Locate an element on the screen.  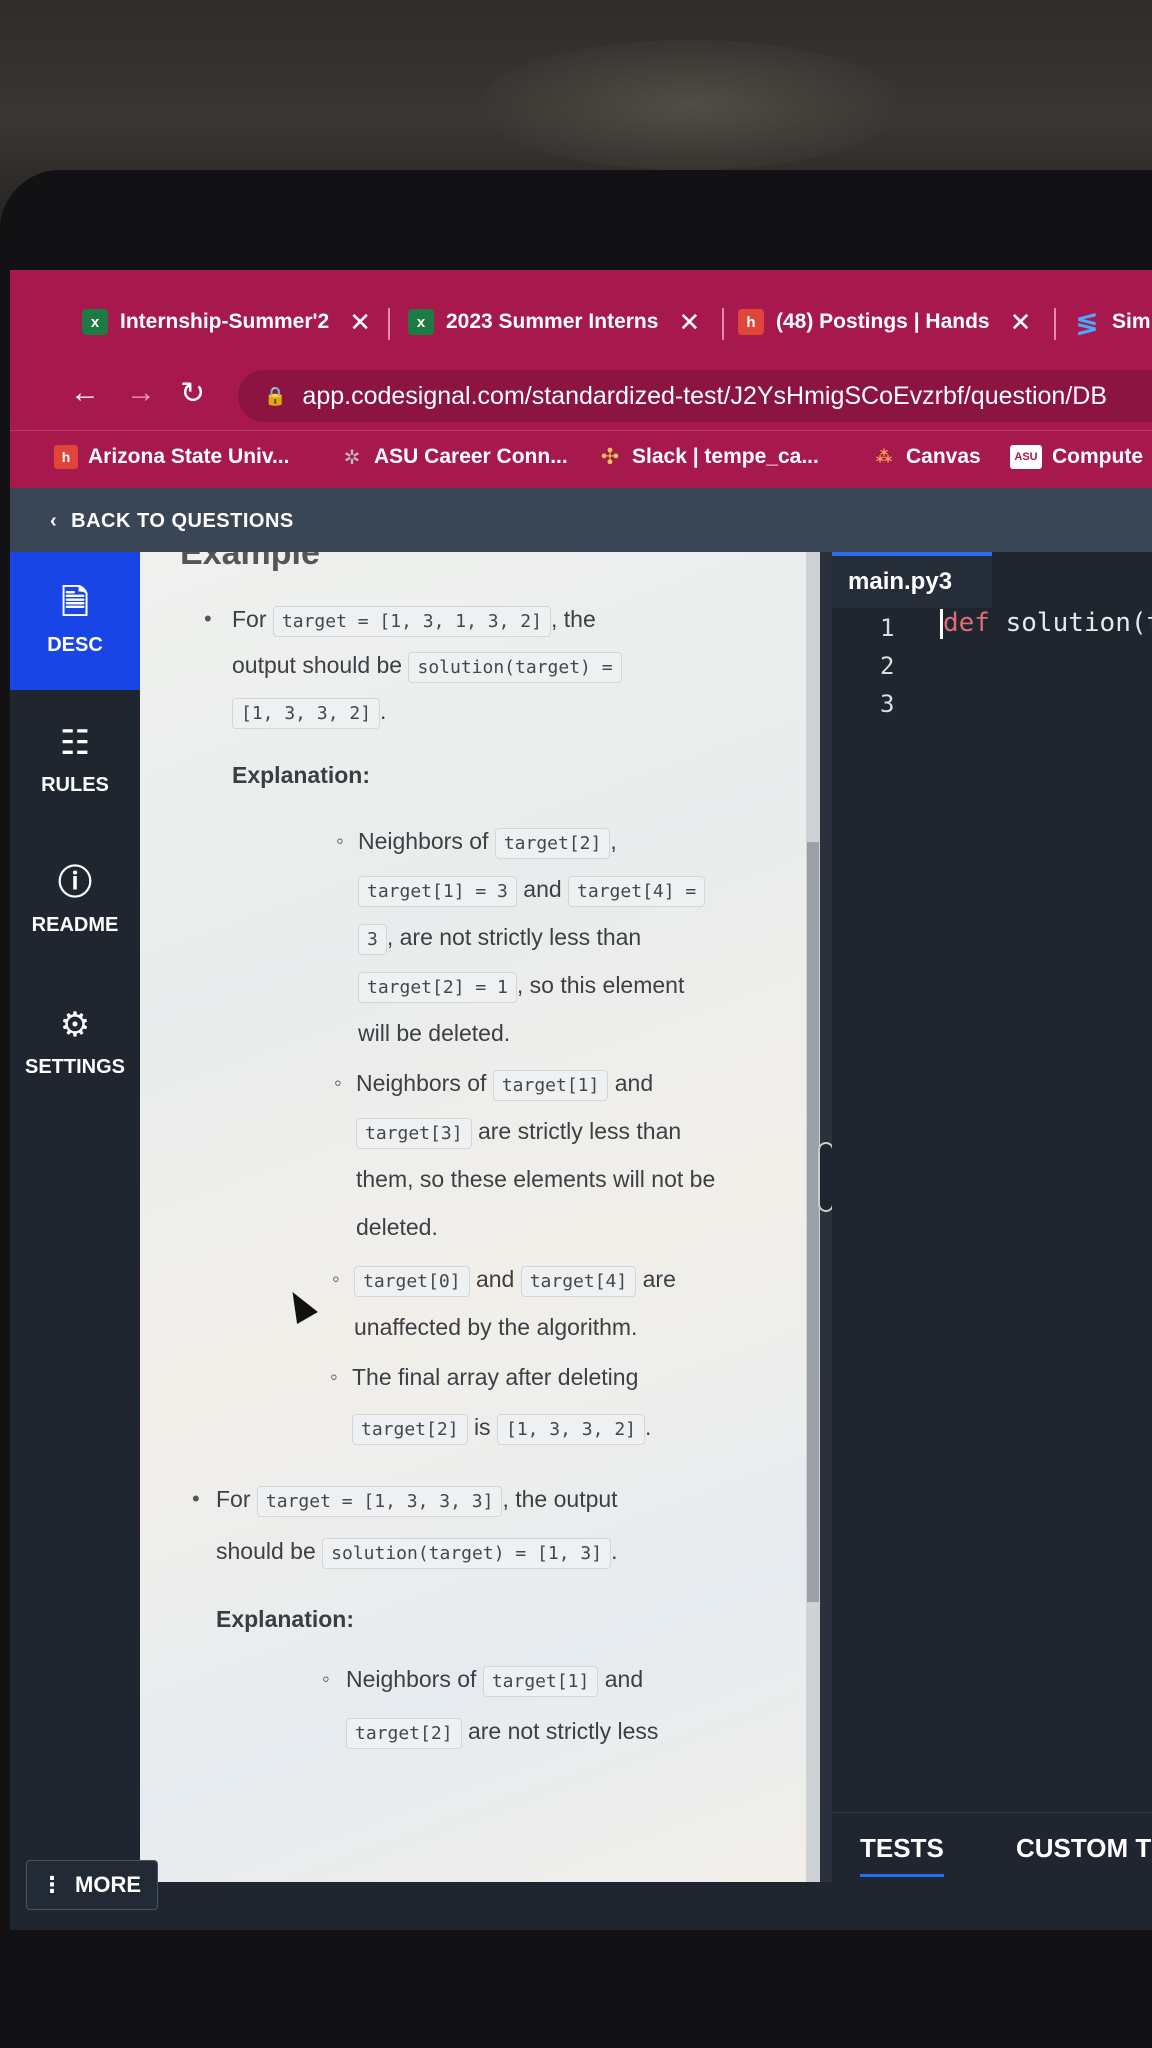
code-keyword: def is located at coordinates (966, 623).